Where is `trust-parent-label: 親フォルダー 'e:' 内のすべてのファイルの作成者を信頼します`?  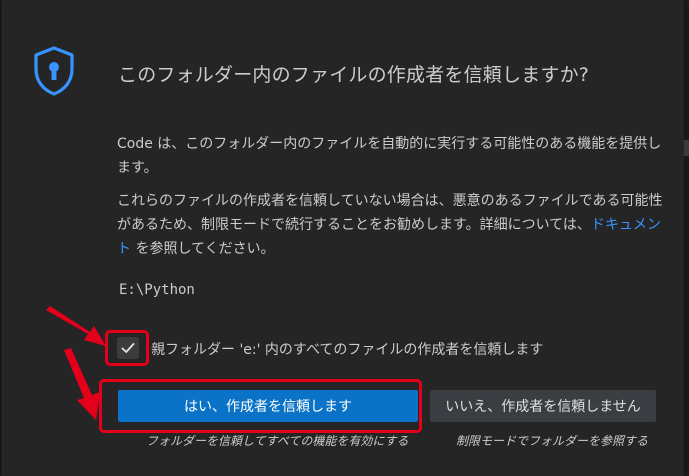
trust-parent-label: 親フォルダー 'e:' 内のすべてのファイルの作成者を信頼します is located at coordinates (347, 349).